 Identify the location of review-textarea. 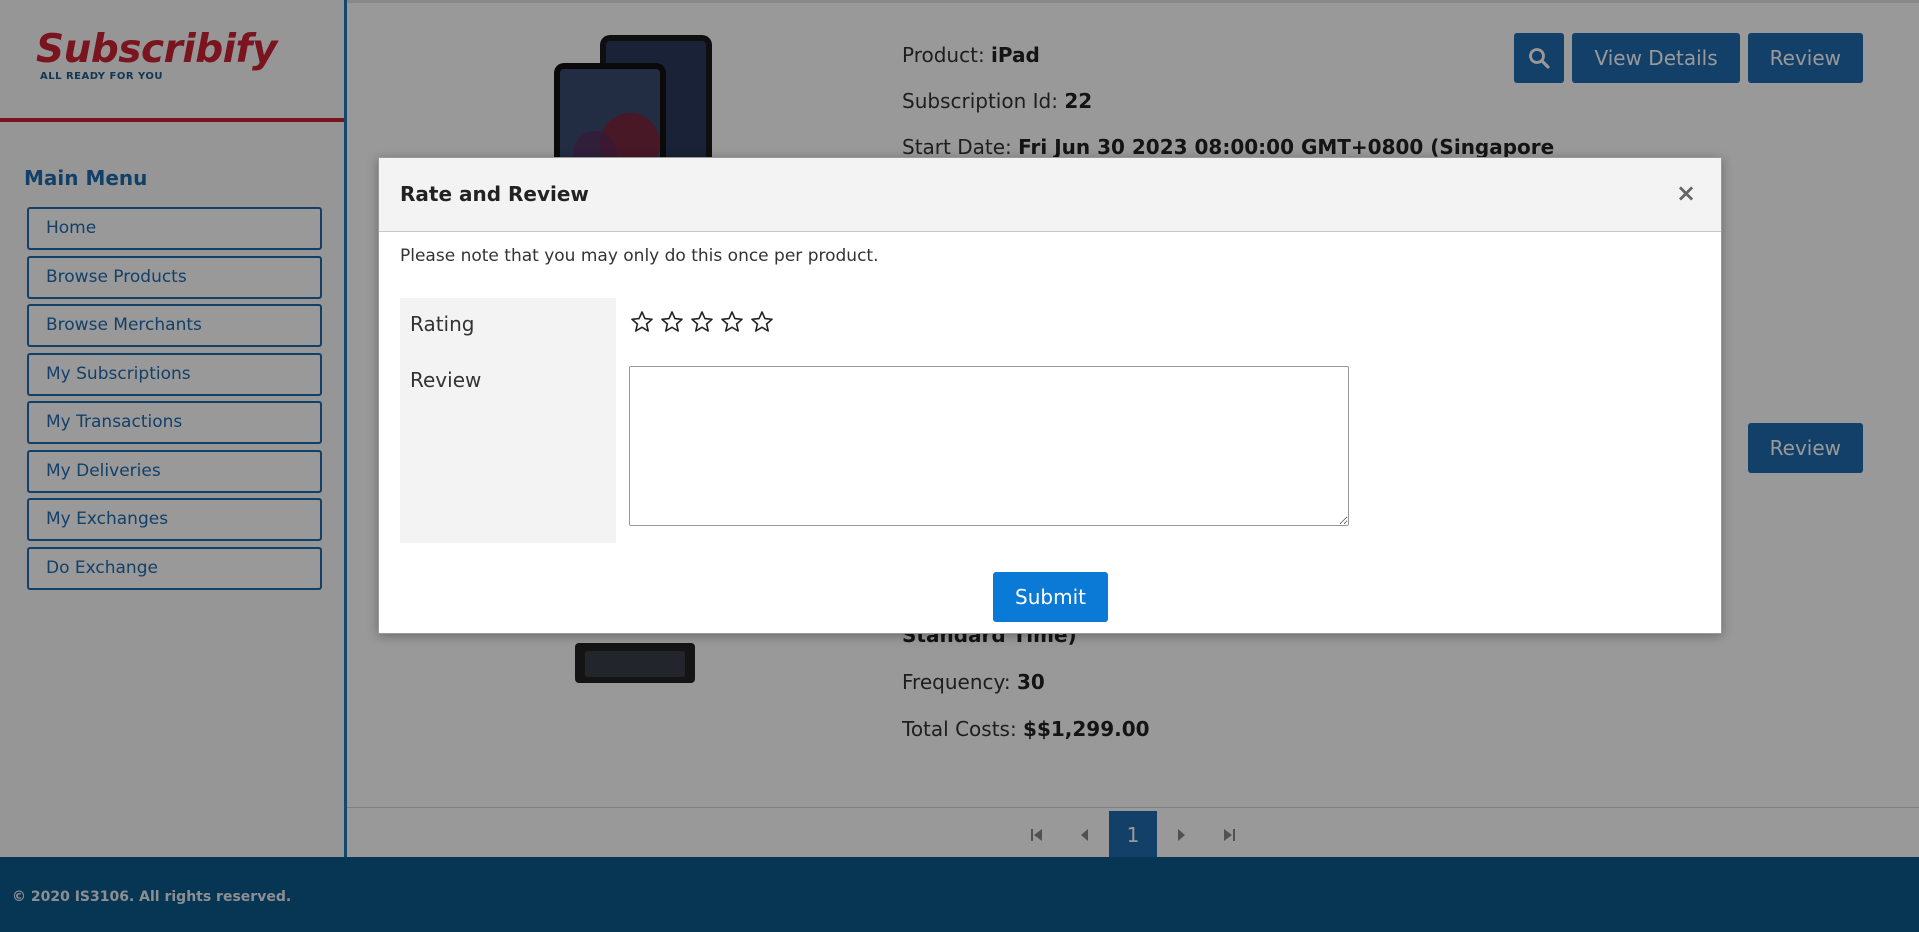
(989, 446).